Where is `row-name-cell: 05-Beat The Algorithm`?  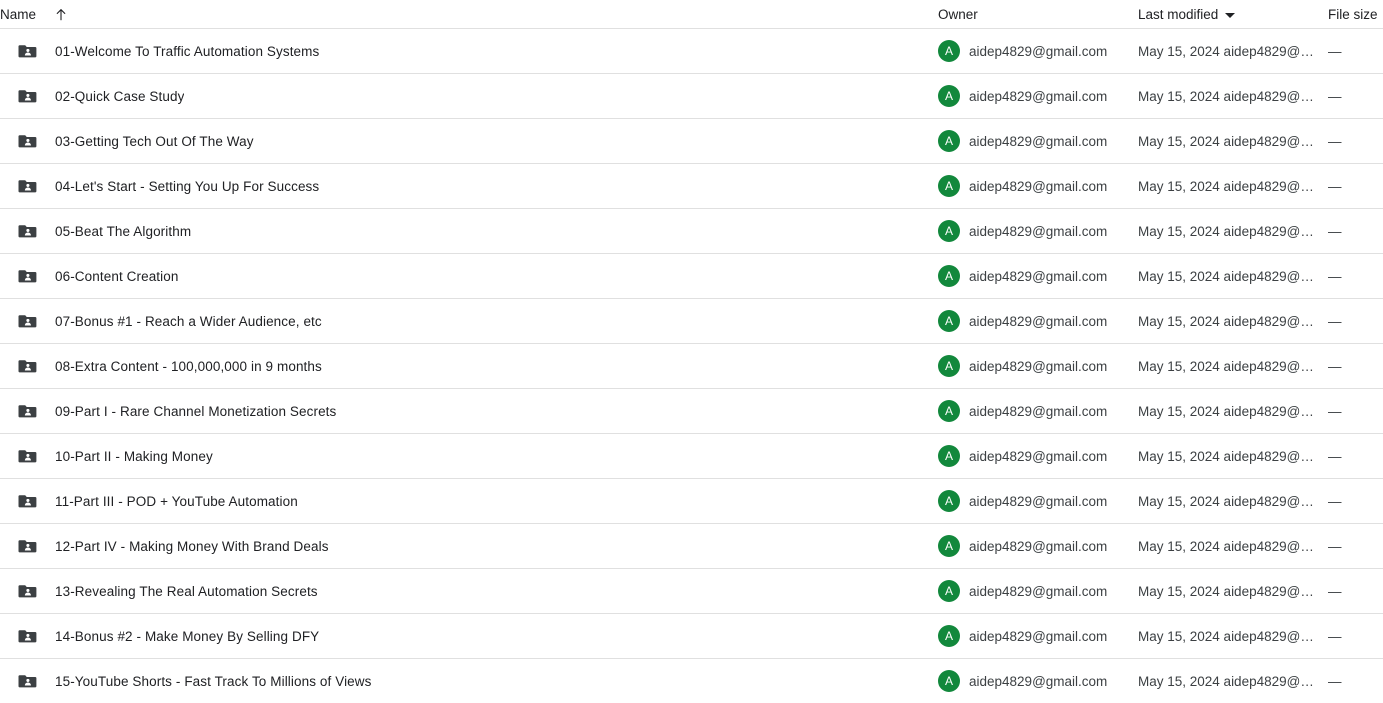
row-name-cell: 05-Beat The Algorithm is located at coordinates (469, 231).